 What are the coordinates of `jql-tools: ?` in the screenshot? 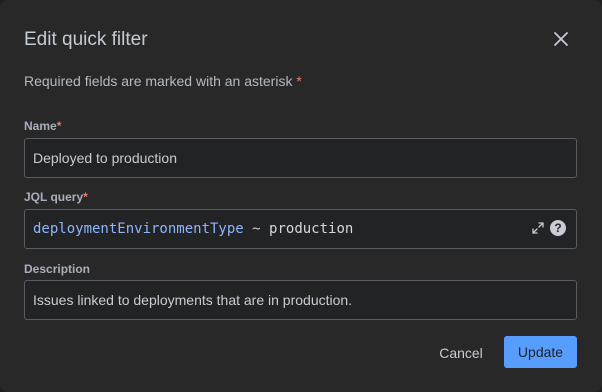 It's located at (549, 228).